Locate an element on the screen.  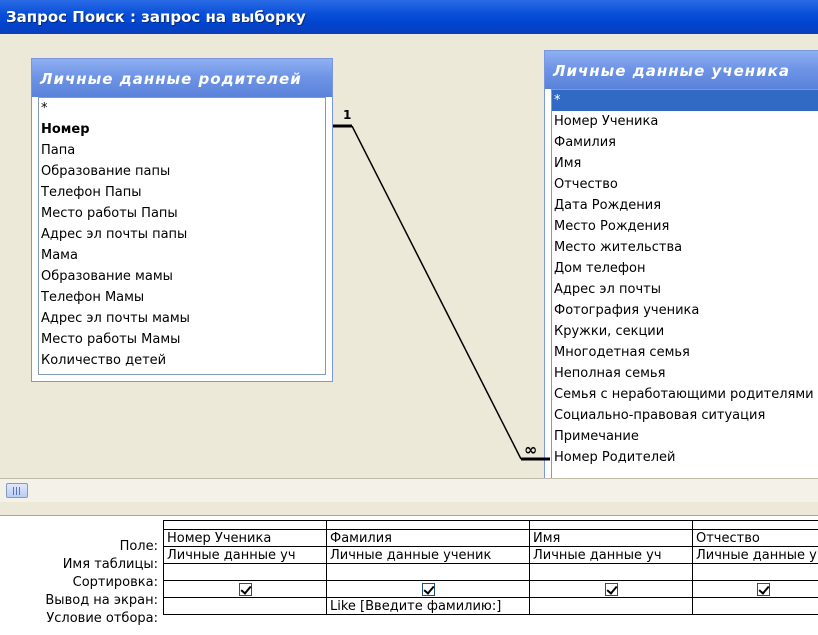
student-field-all: * is located at coordinates (685, 100).